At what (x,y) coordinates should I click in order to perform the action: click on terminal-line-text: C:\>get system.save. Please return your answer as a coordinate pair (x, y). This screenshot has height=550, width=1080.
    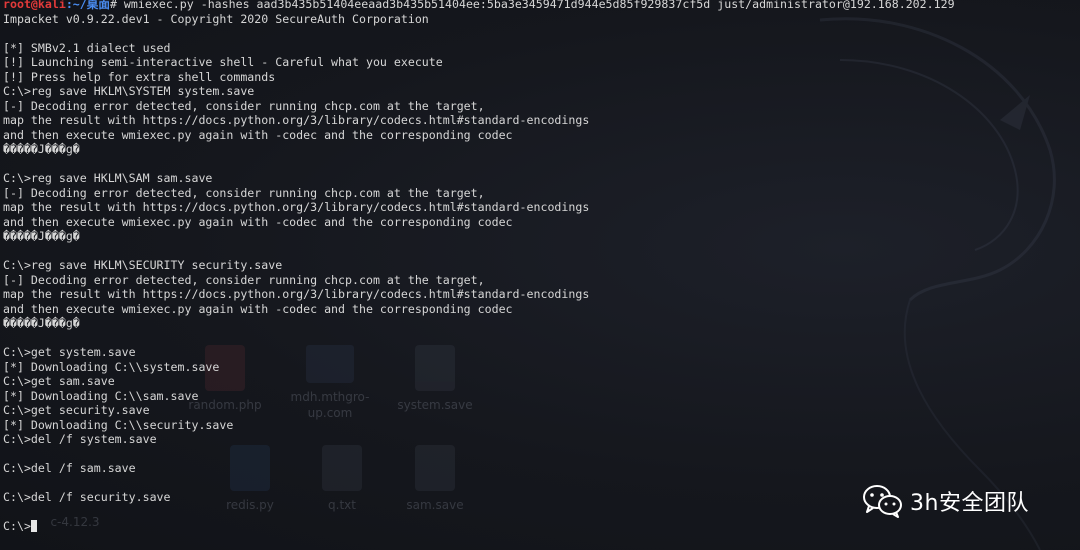
    Looking at the image, I should click on (69, 352).